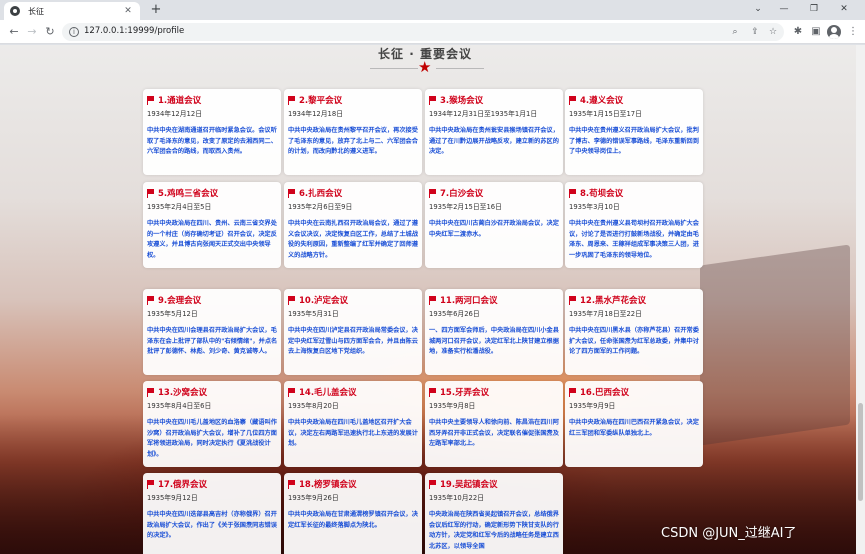 This screenshot has height=554, width=865. What do you see at coordinates (134, 31) in the screenshot?
I see `url-text: 127.0.0.1:19999/profile` at bounding box center [134, 31].